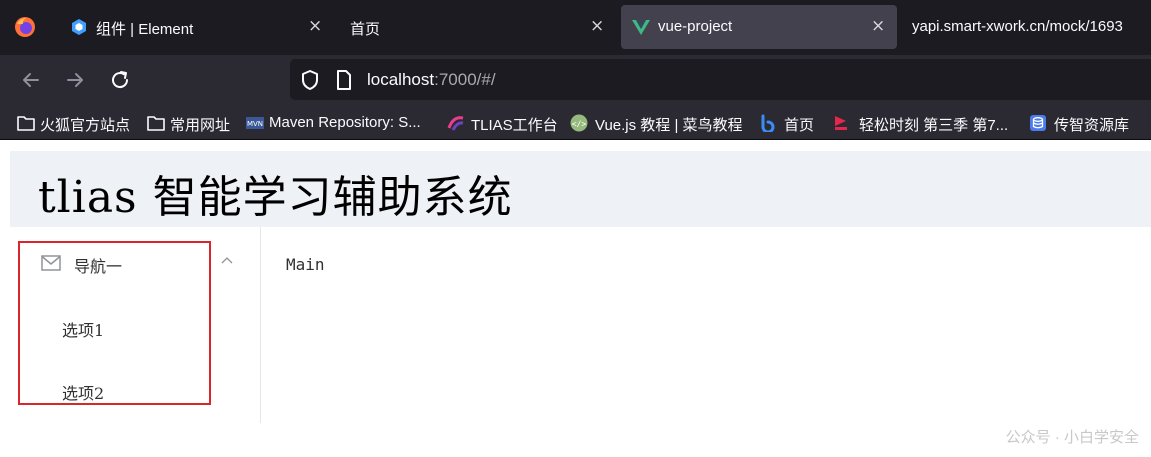 The width and height of the screenshot is (1151, 457). Describe the element at coordinates (1038, 123) in the screenshot. I see `database-icon` at that location.